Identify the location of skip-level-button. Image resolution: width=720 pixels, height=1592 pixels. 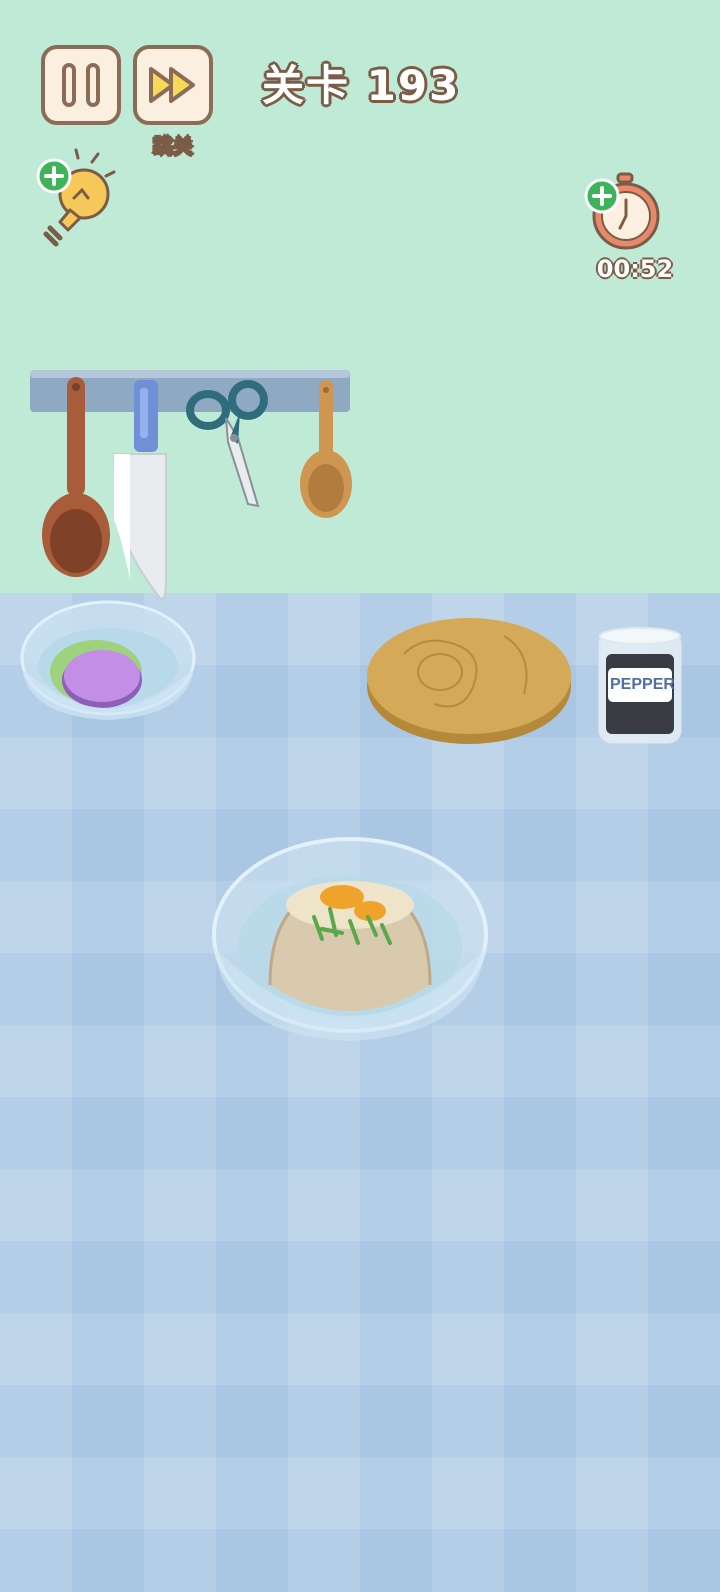
(173, 85).